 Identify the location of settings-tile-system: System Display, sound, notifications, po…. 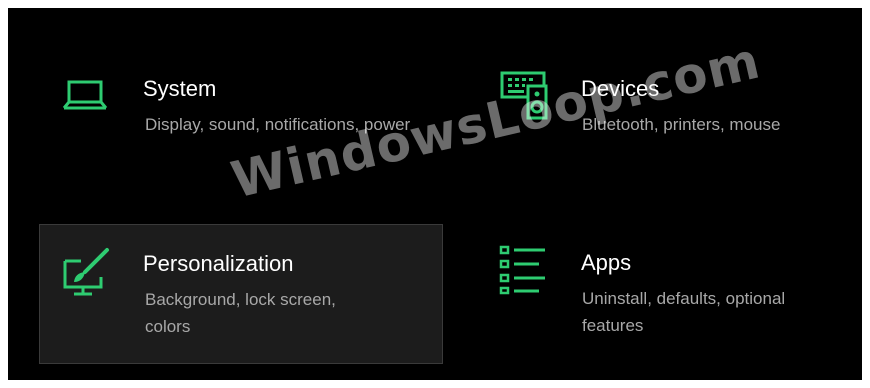
(240, 110).